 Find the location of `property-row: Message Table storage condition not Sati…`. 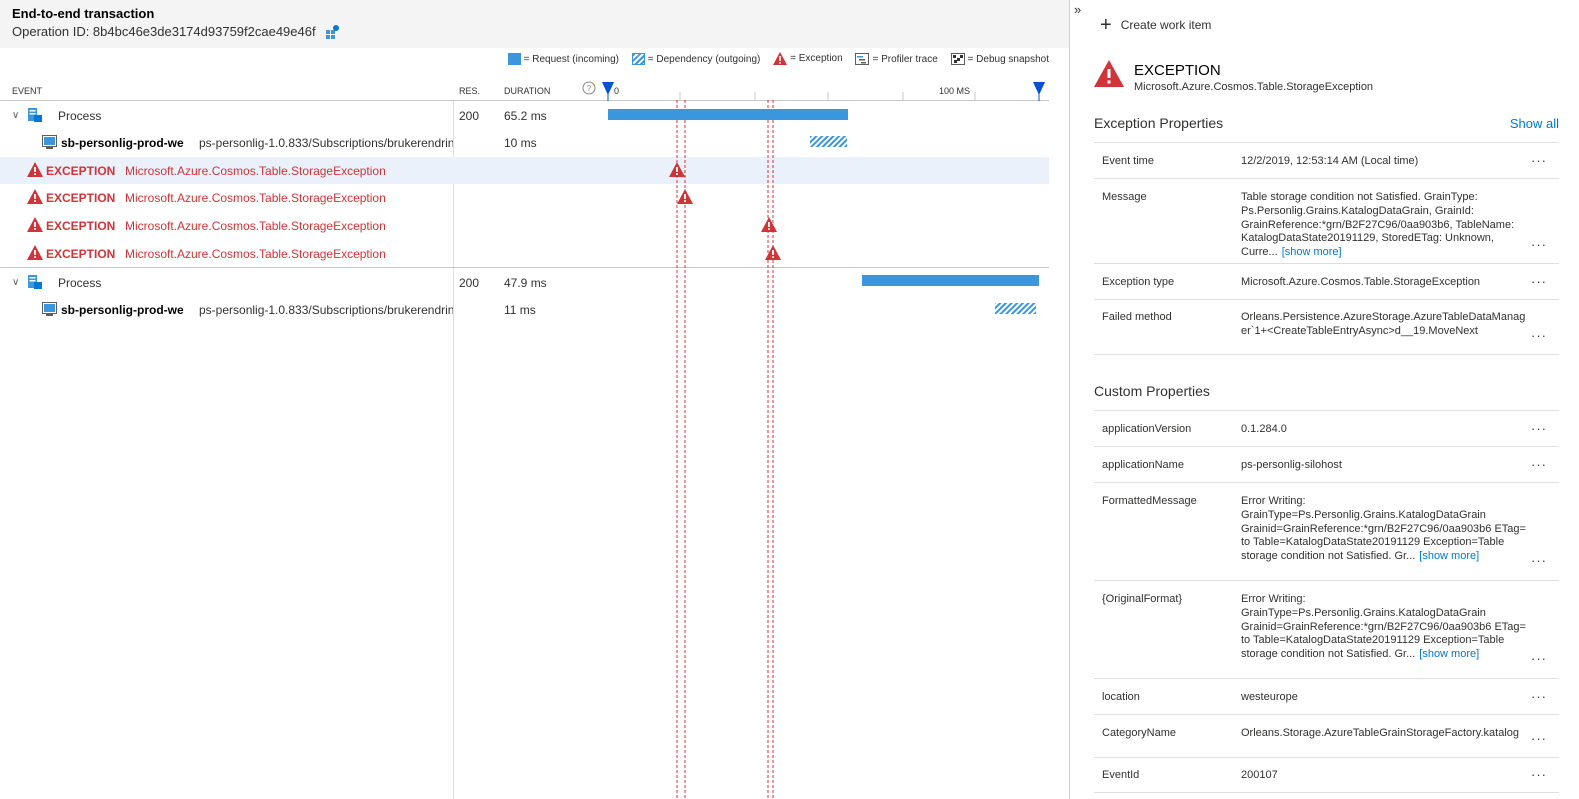

property-row: Message Table storage condition not Sati… is located at coordinates (1326, 220).